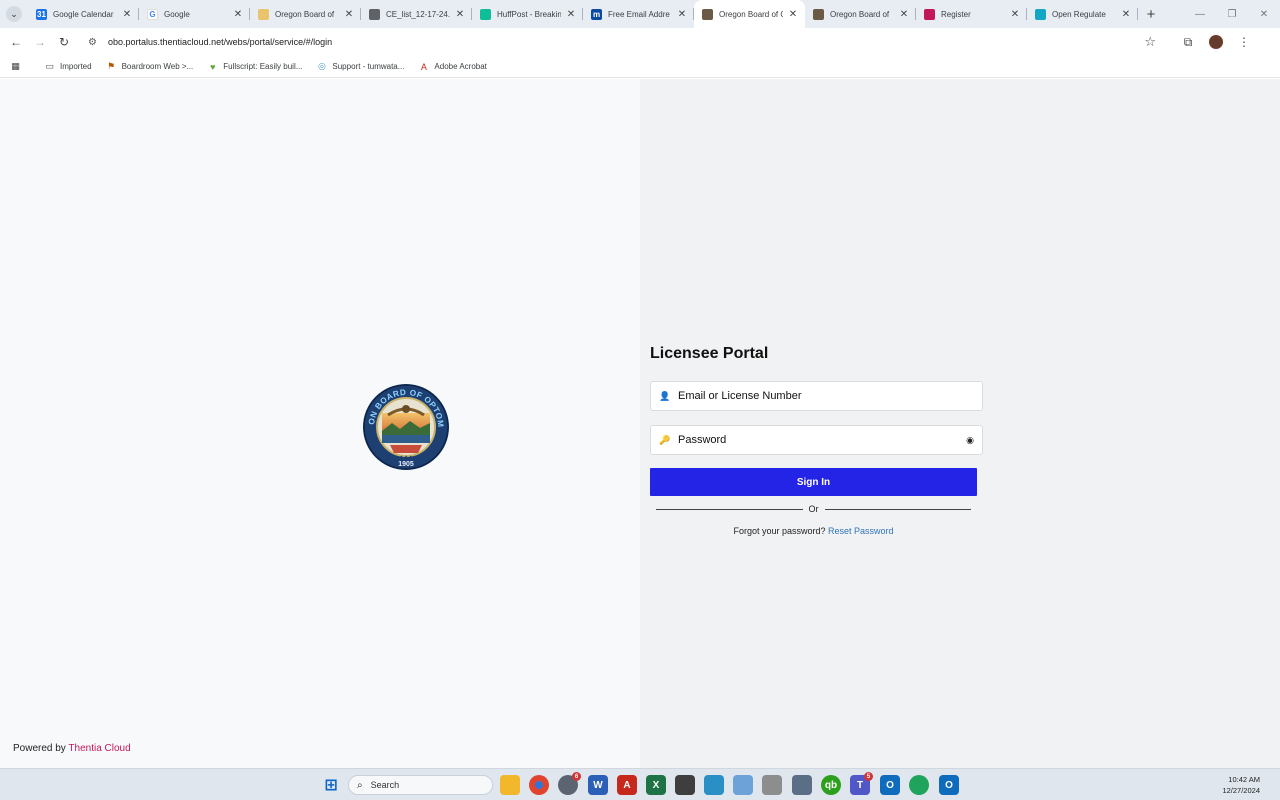 The width and height of the screenshot is (1280, 800). I want to click on outlook-new-icon: O, so click(949, 785).